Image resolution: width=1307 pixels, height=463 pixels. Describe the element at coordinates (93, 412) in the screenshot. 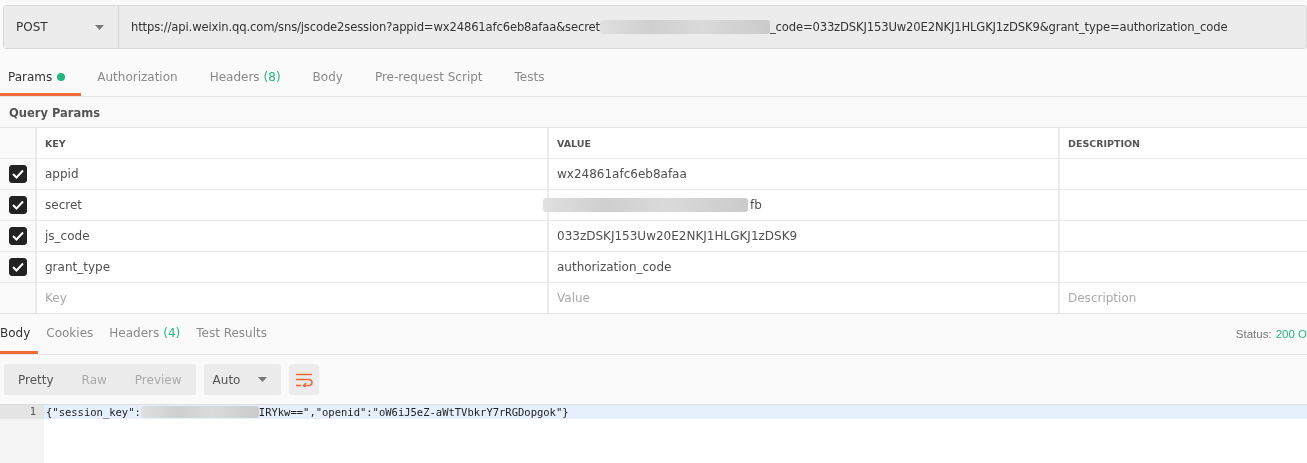

I see `code-text: {"session_key":` at that location.